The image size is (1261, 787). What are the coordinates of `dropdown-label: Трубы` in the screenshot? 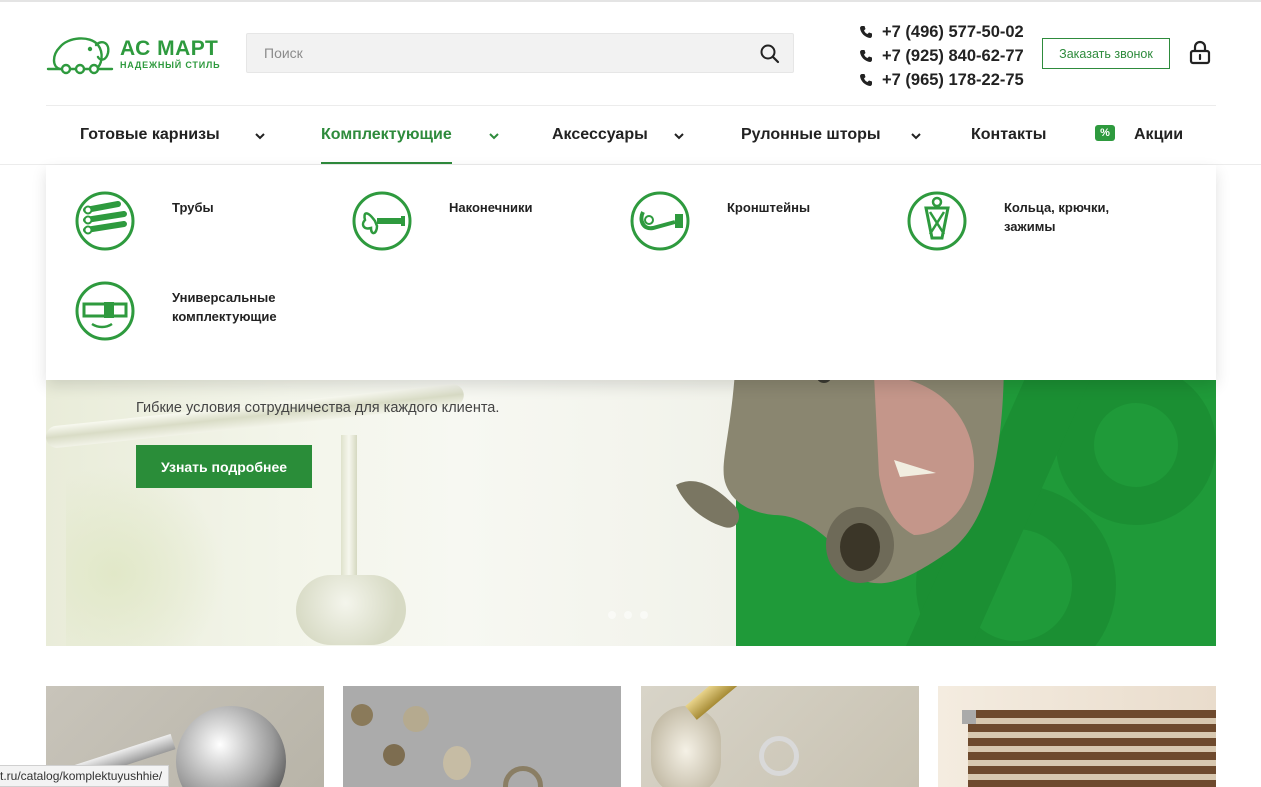 It's located at (193, 207).